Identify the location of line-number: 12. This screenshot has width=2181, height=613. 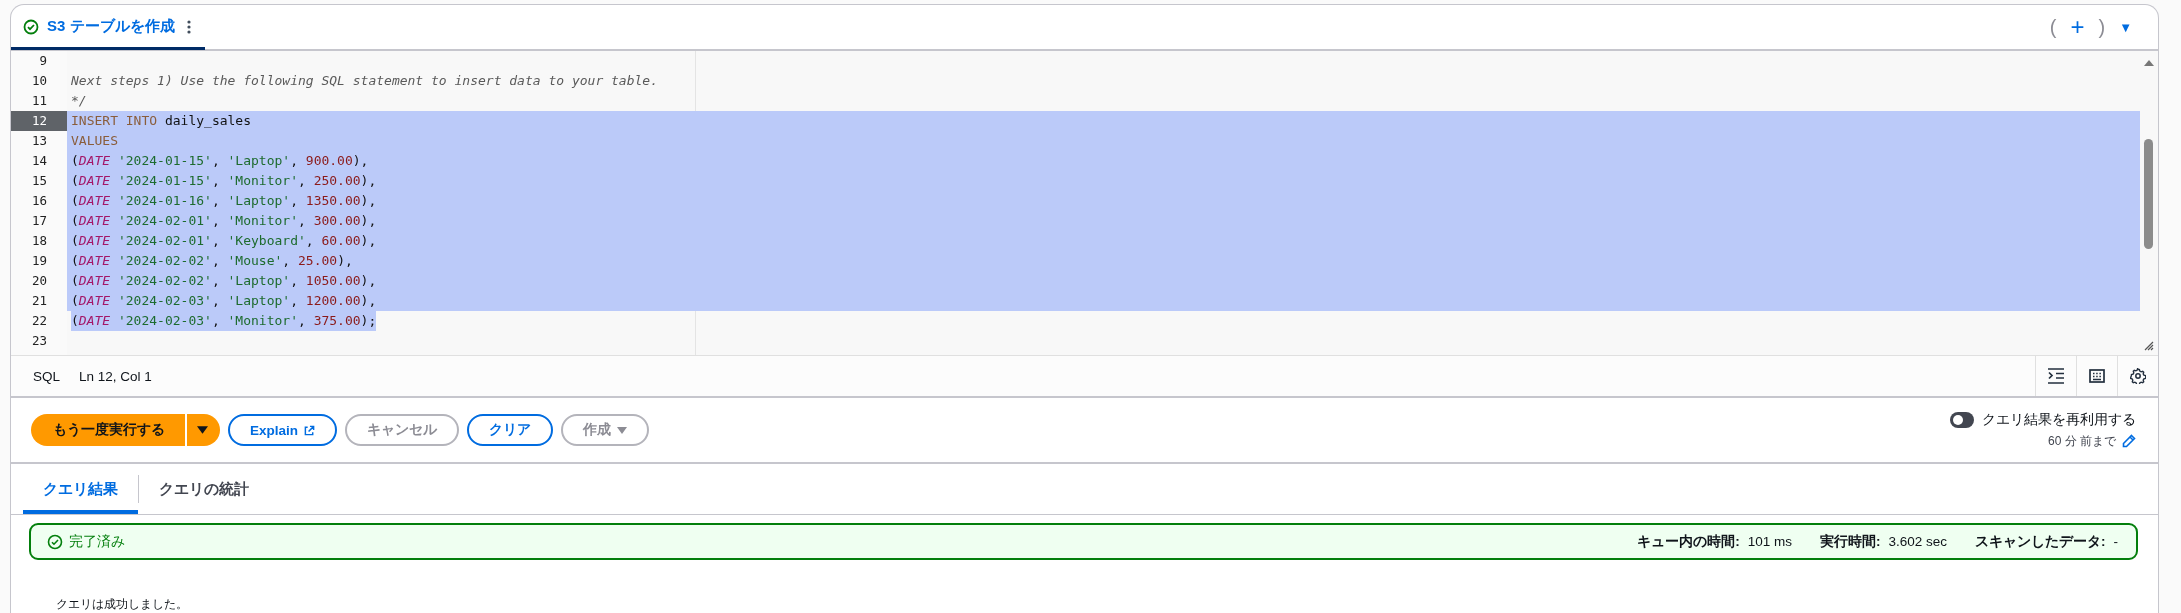
(39, 121).